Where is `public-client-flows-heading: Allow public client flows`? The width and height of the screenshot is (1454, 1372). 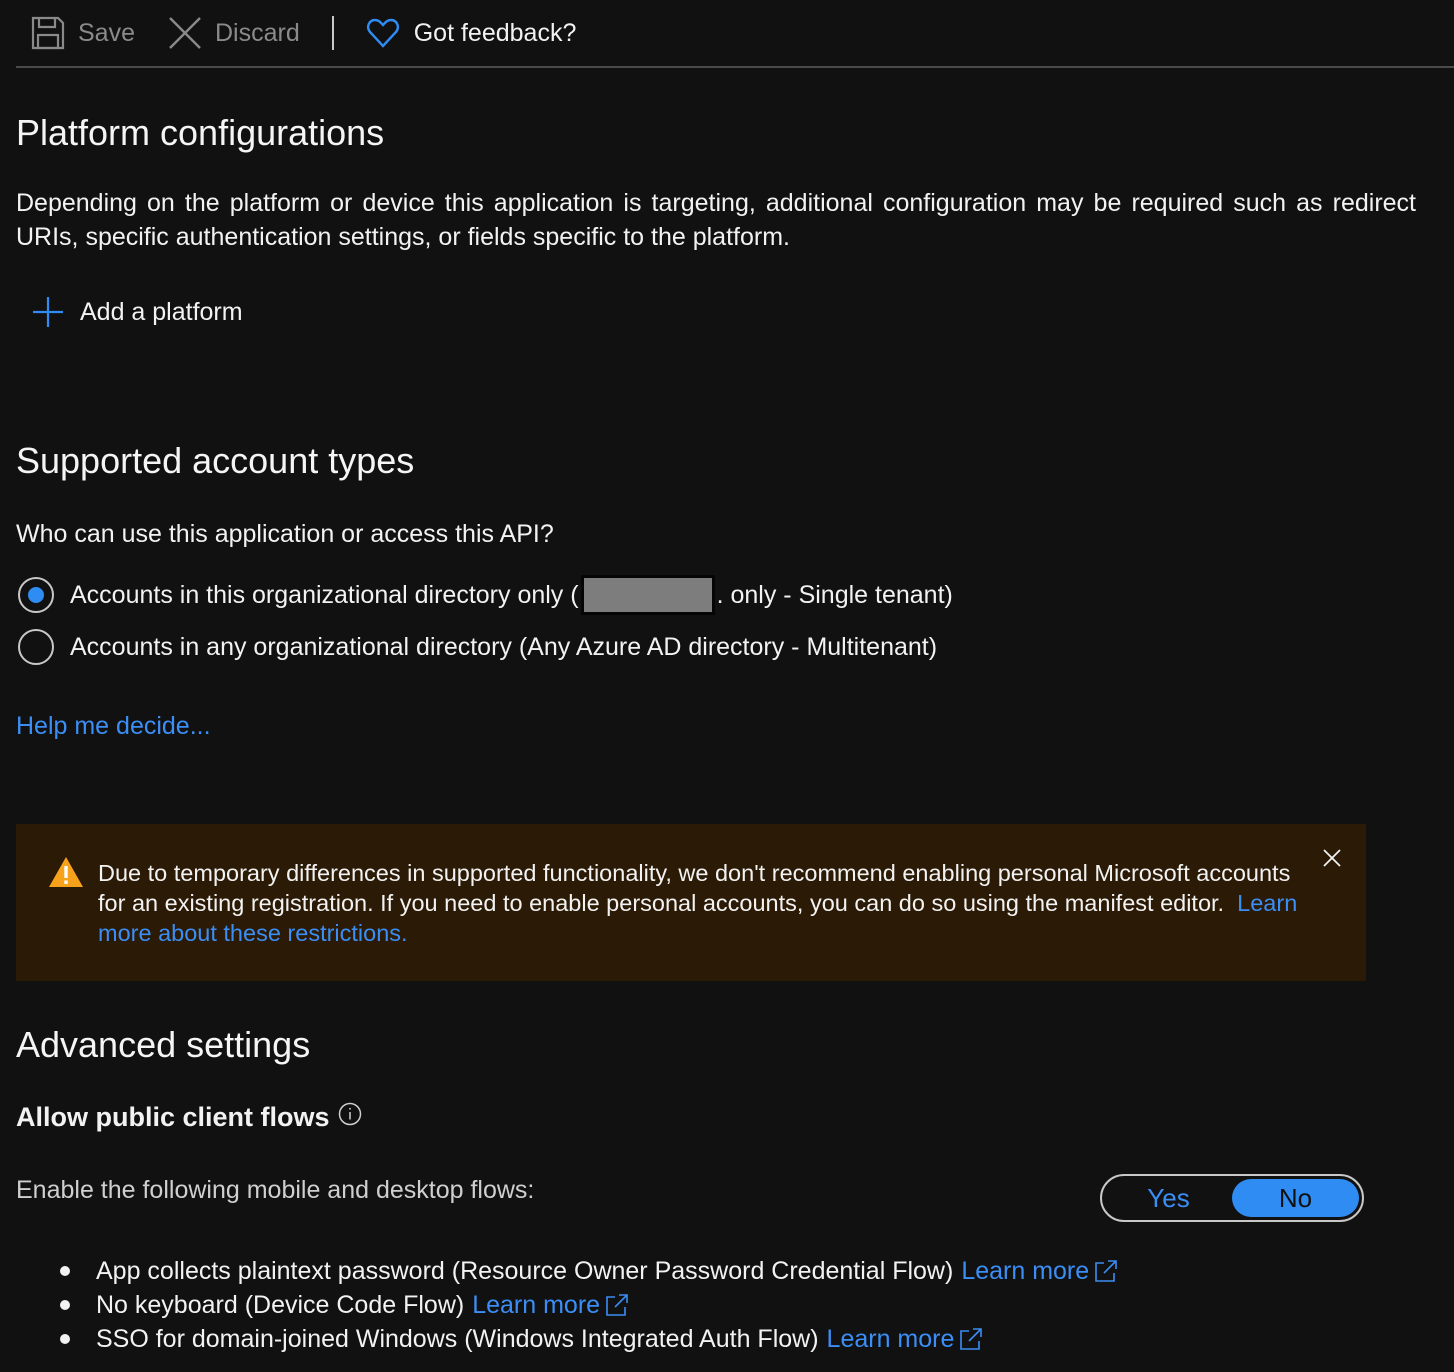 public-client-flows-heading: Allow public client flows is located at coordinates (189, 1117).